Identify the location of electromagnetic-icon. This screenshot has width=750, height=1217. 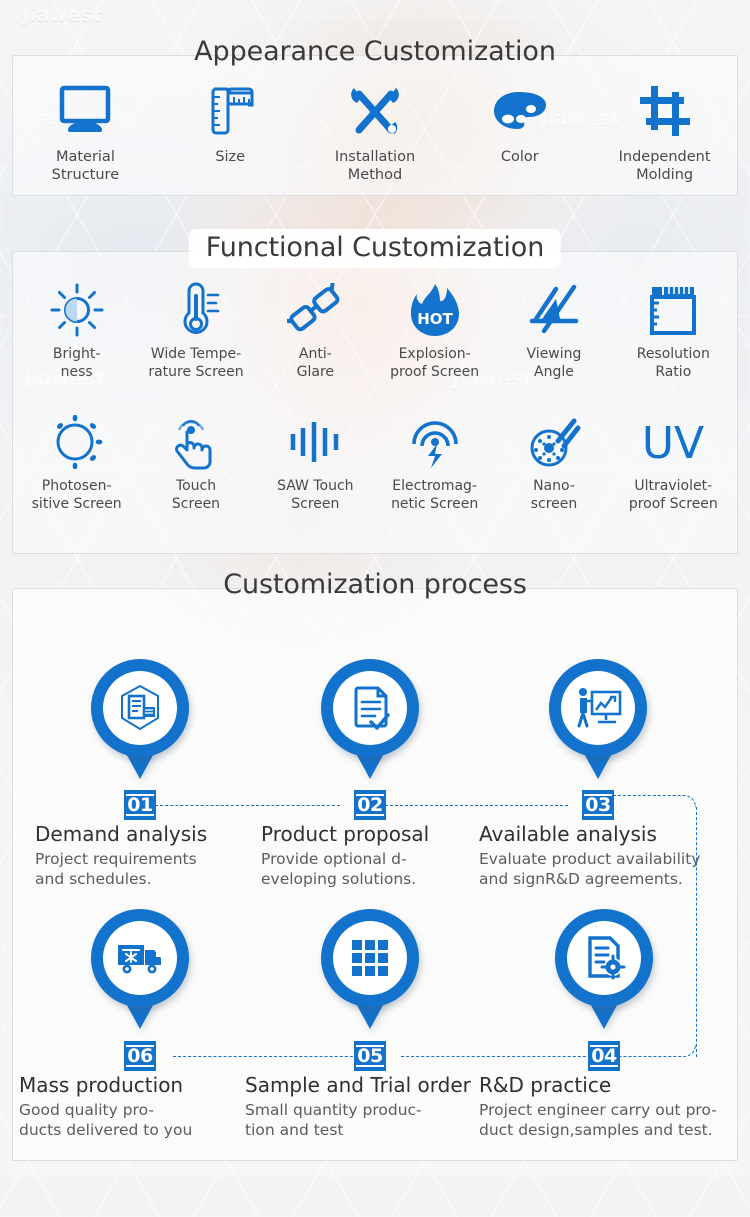
(435, 442).